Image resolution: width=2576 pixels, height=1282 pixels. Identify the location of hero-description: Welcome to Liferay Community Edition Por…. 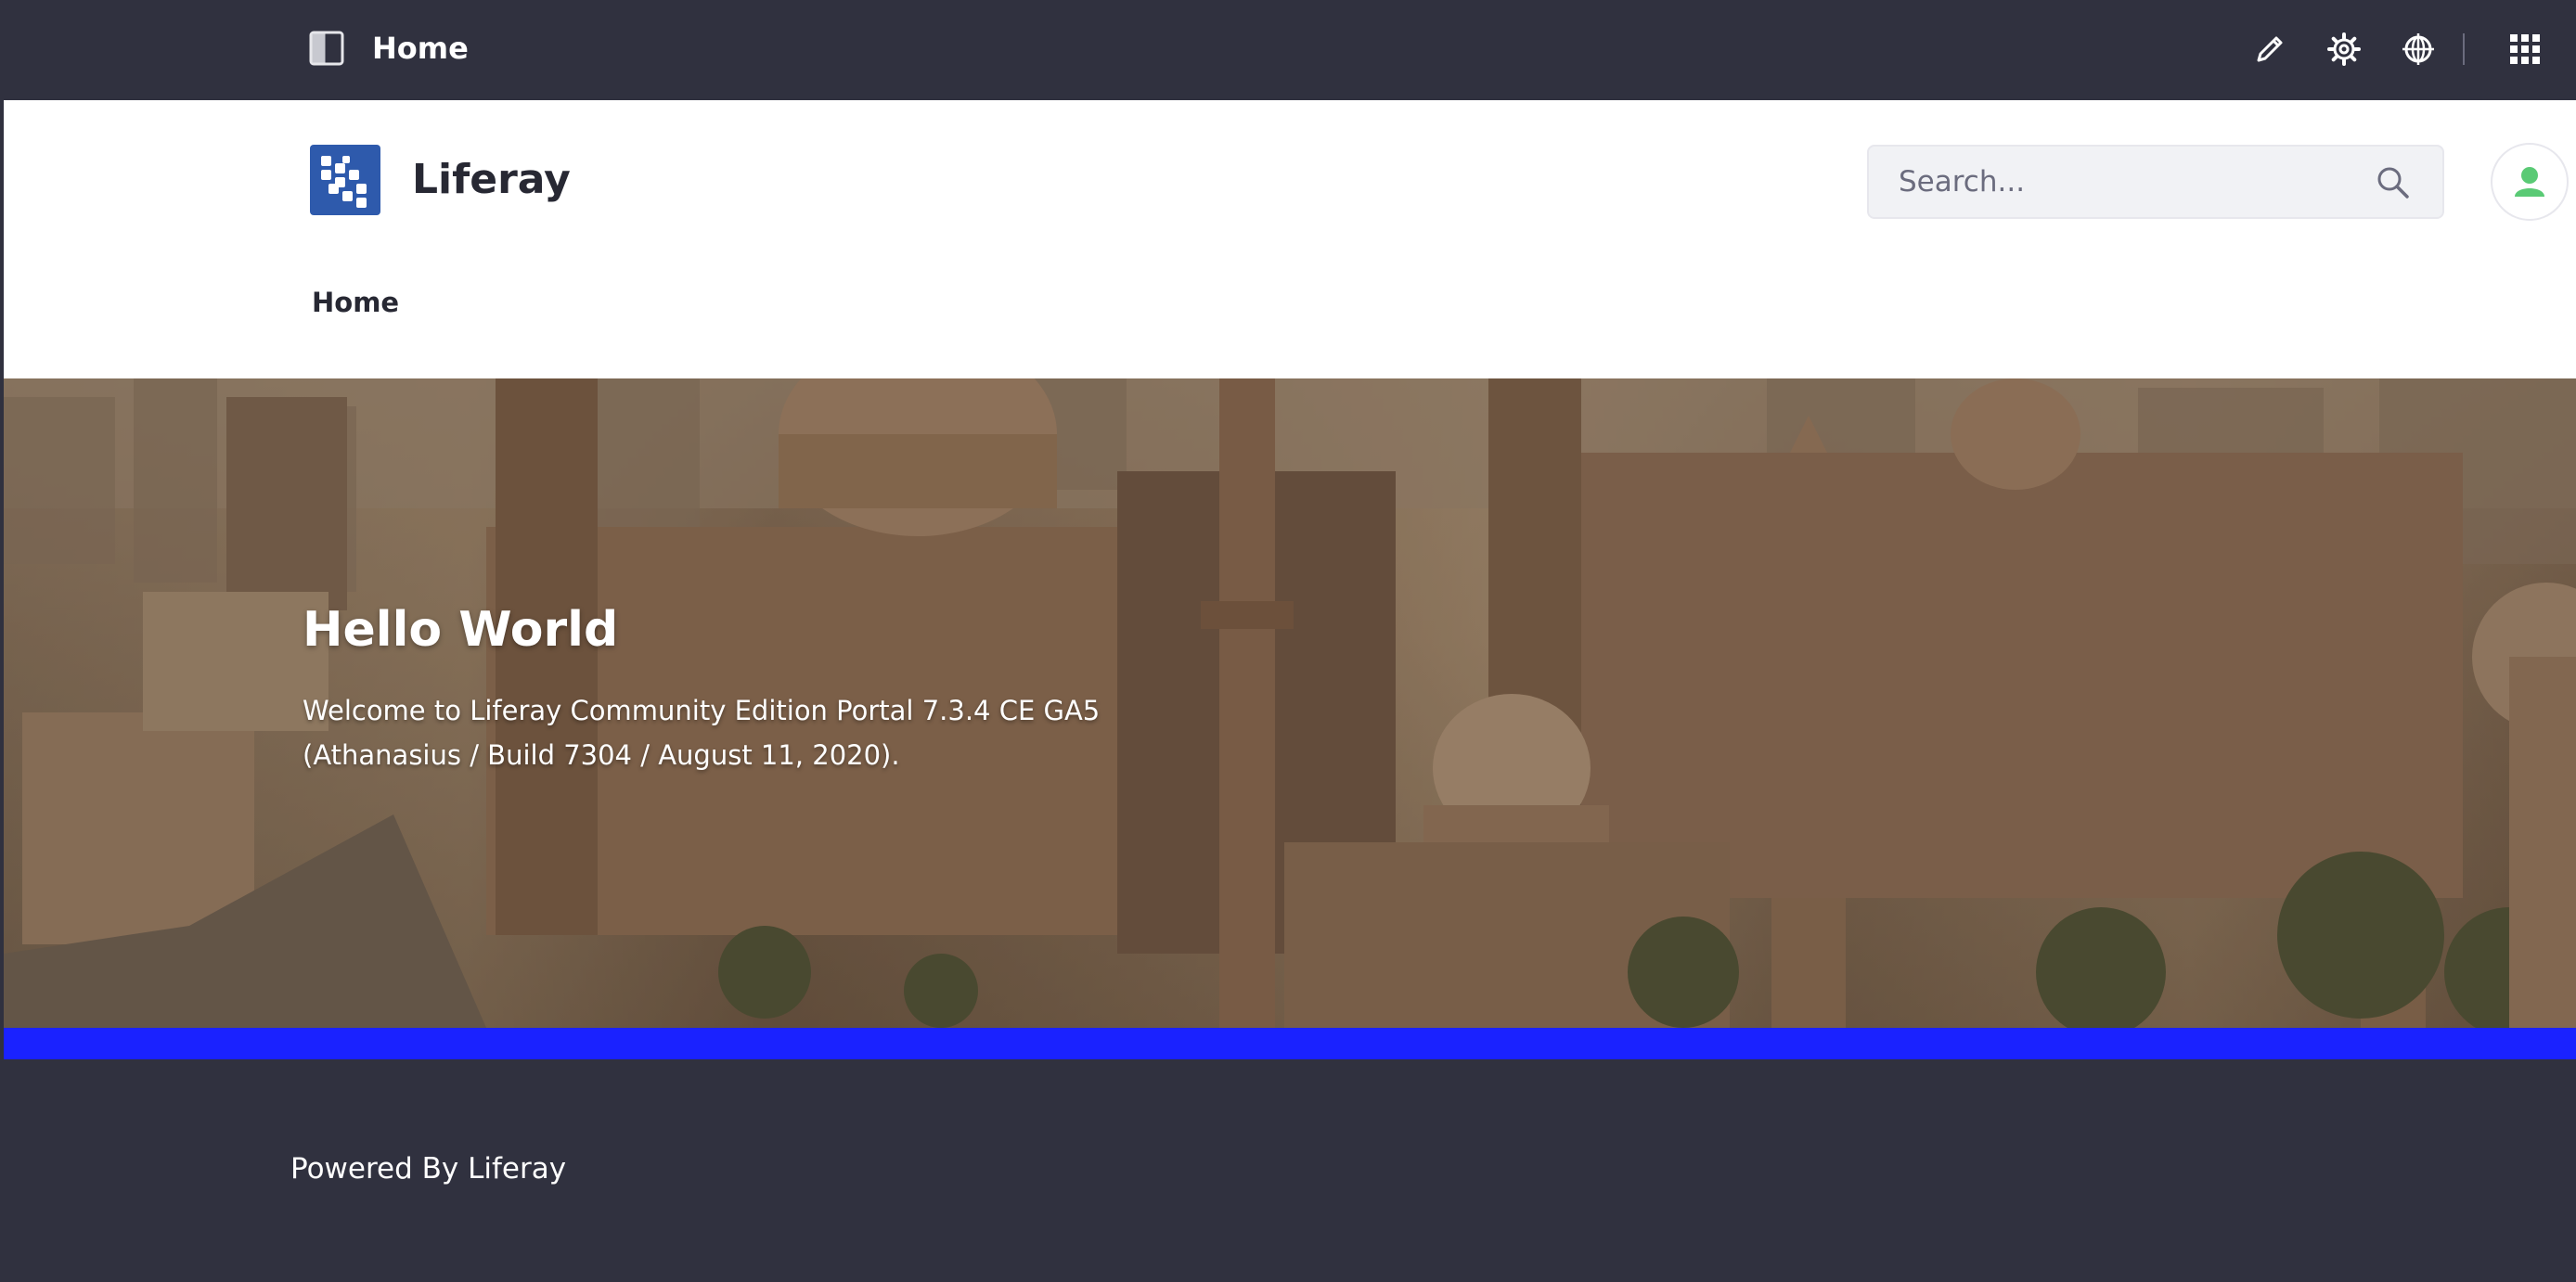
(721, 732).